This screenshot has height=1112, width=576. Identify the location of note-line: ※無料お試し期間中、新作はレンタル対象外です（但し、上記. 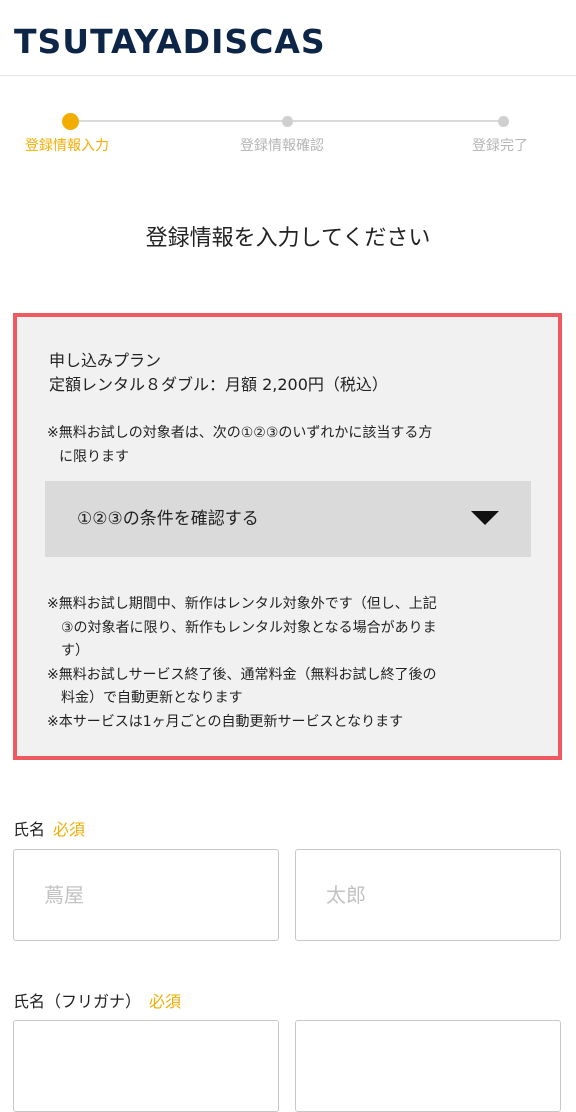
(242, 604).